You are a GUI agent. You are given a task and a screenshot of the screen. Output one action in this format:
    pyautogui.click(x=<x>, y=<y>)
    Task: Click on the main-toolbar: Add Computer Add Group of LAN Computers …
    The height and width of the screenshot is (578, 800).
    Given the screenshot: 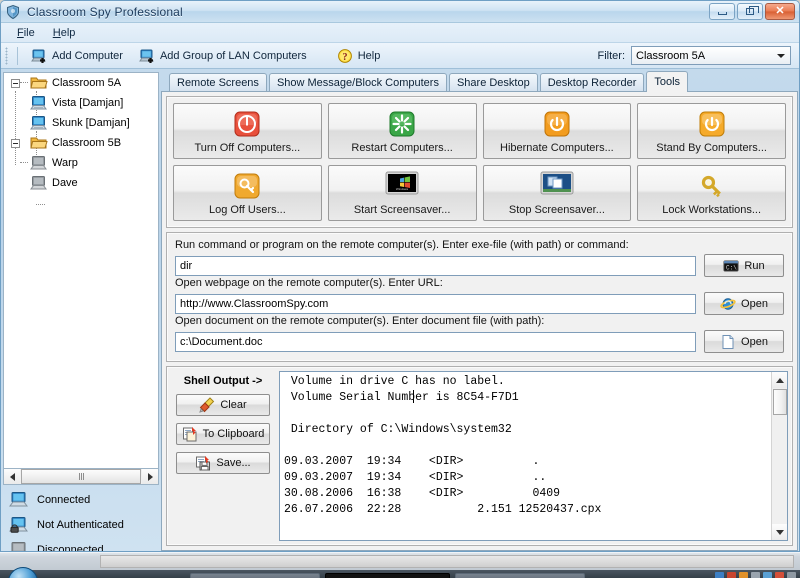 What is the action you would take?
    pyautogui.click(x=400, y=56)
    